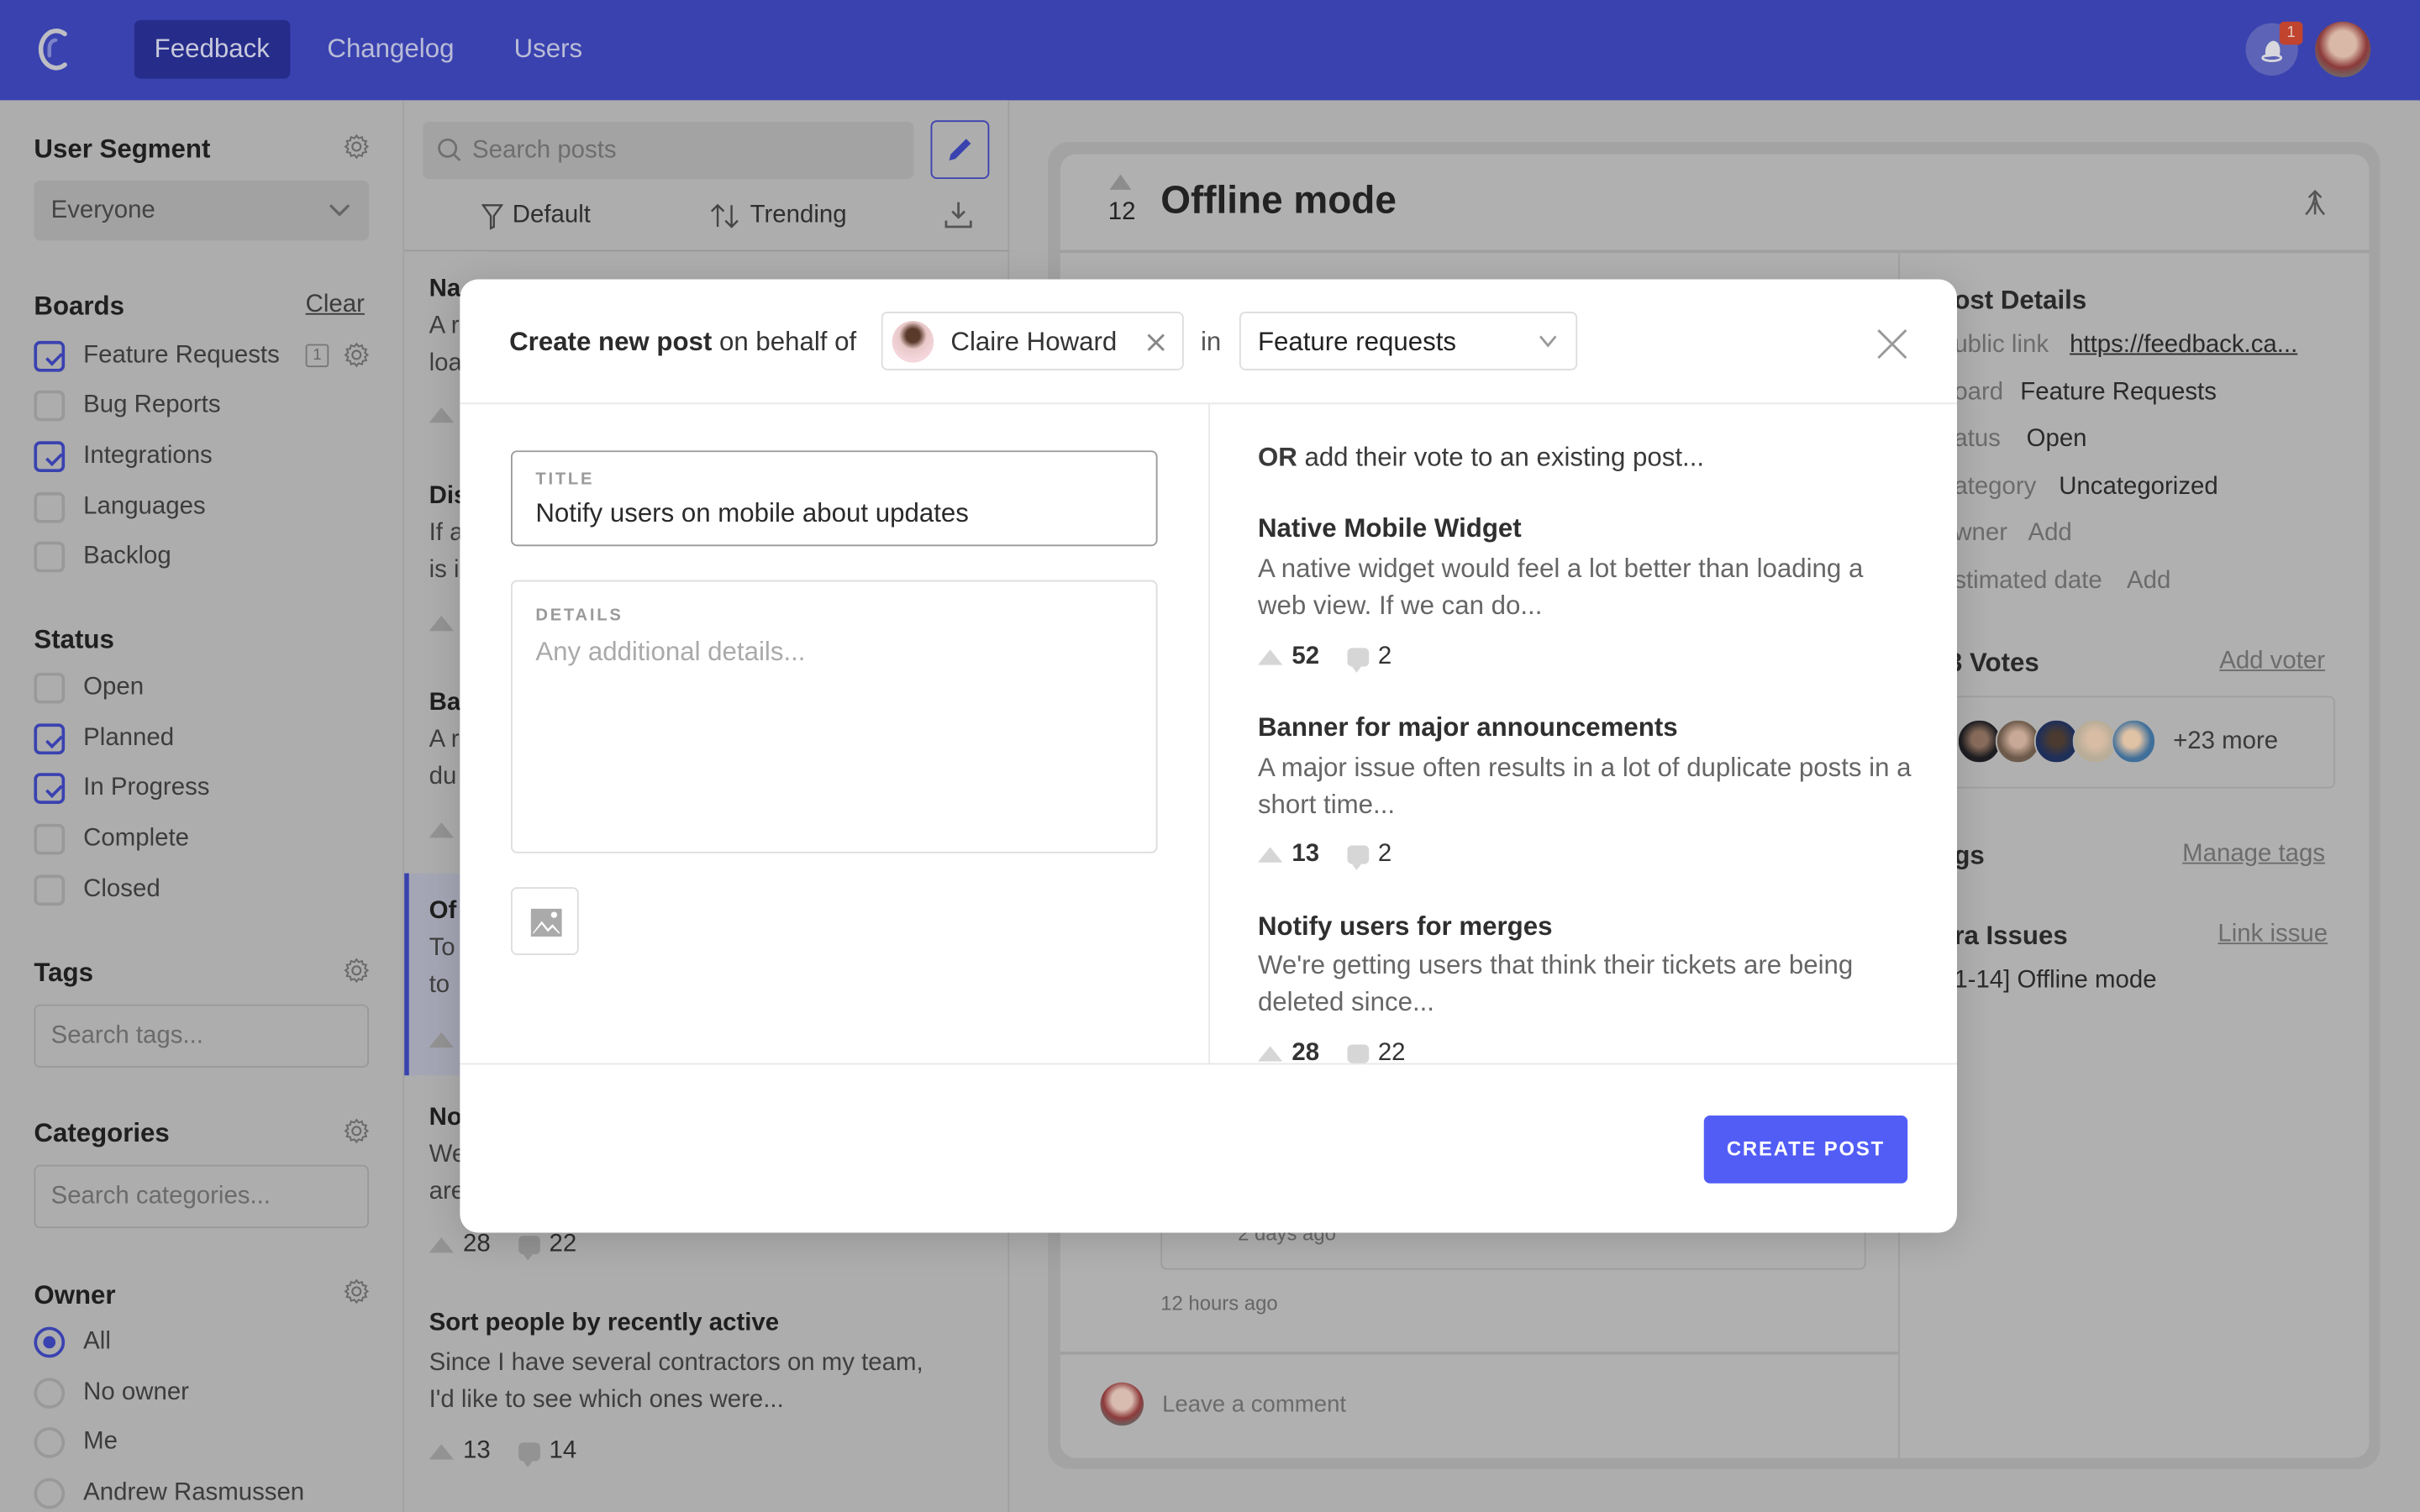  Describe the element at coordinates (683, 342) in the screenshot. I see `modal-heading: Create new post on behalf of` at that location.